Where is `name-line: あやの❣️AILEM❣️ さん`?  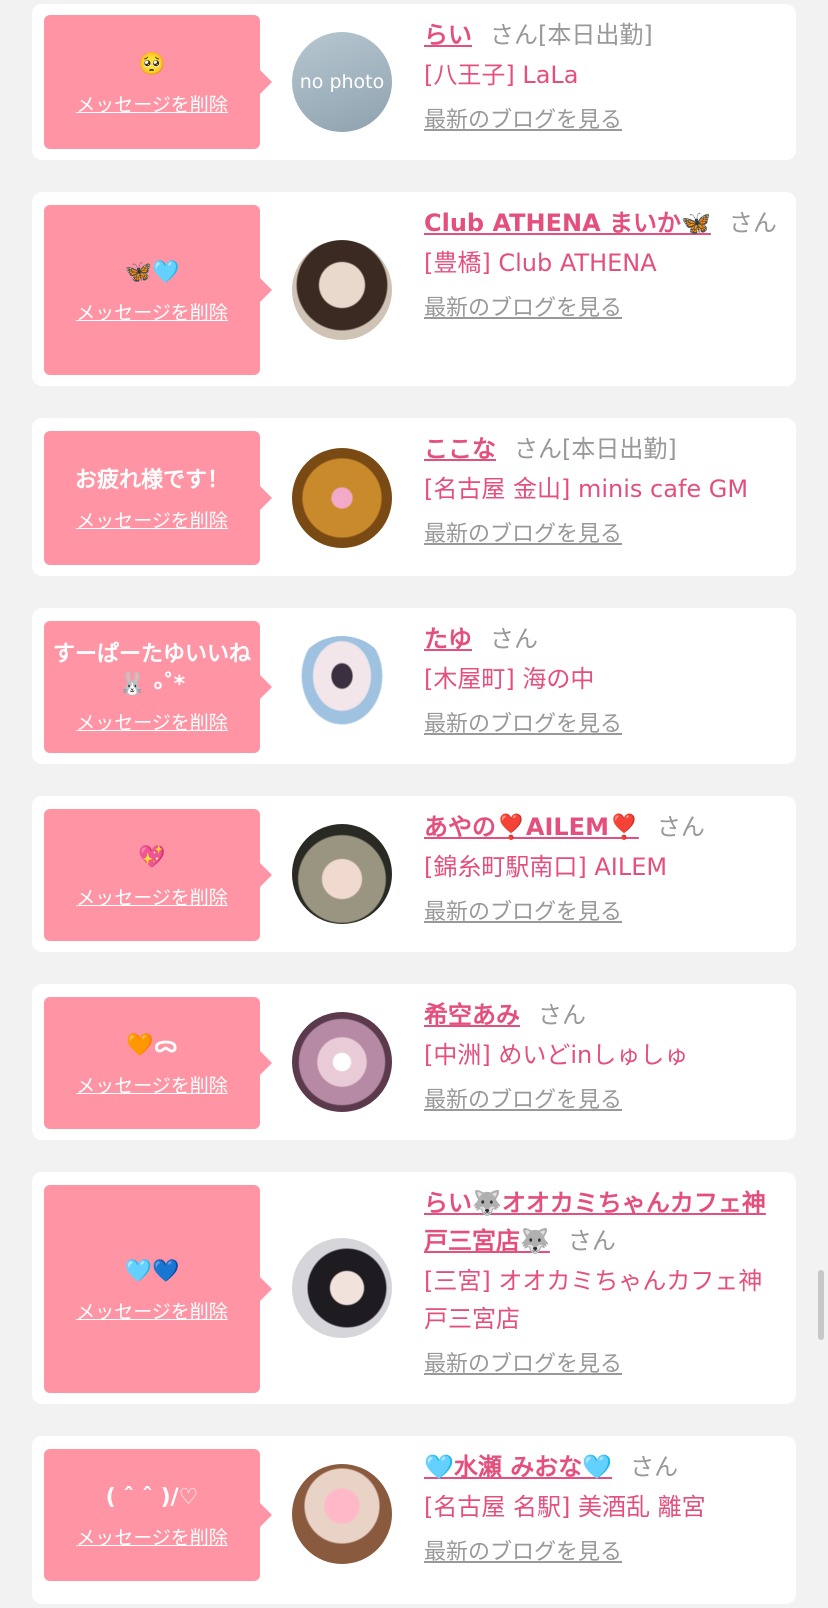
name-line: あやの❣️AILEM❣️ さん is located at coordinates (605, 827).